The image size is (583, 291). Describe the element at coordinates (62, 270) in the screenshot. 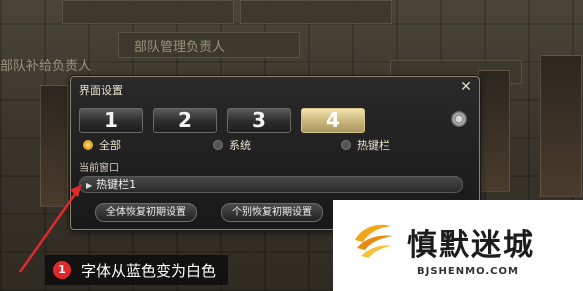

I see `step-badge: 1` at that location.